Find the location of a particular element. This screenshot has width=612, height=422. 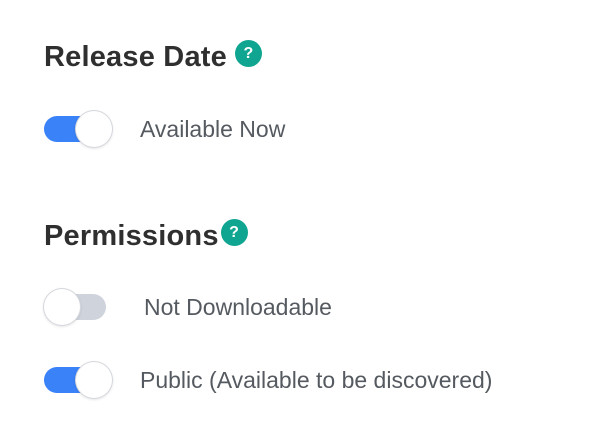

permissions-title: Permissions is located at coordinates (131, 236).